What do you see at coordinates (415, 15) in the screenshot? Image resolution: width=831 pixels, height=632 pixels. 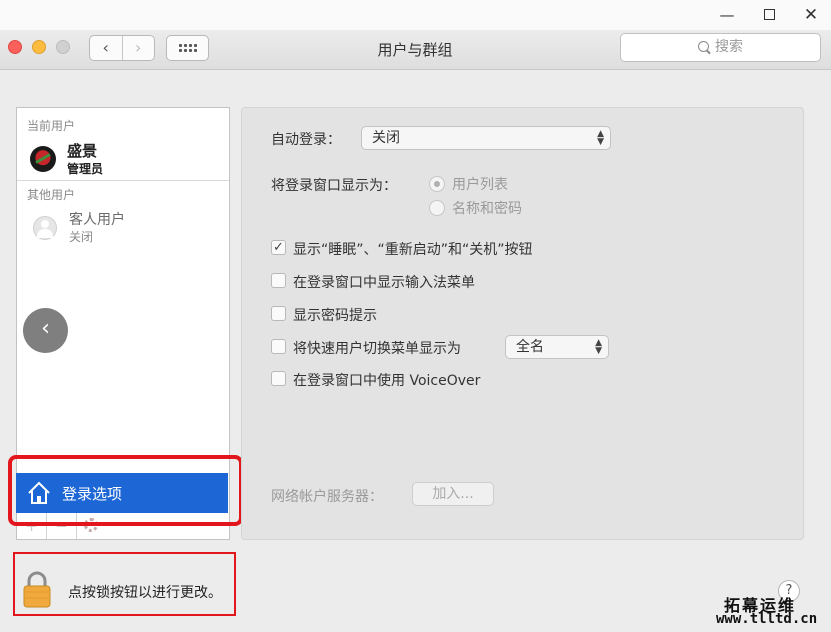 I see `outer-window-chrome: — ✕` at bounding box center [415, 15].